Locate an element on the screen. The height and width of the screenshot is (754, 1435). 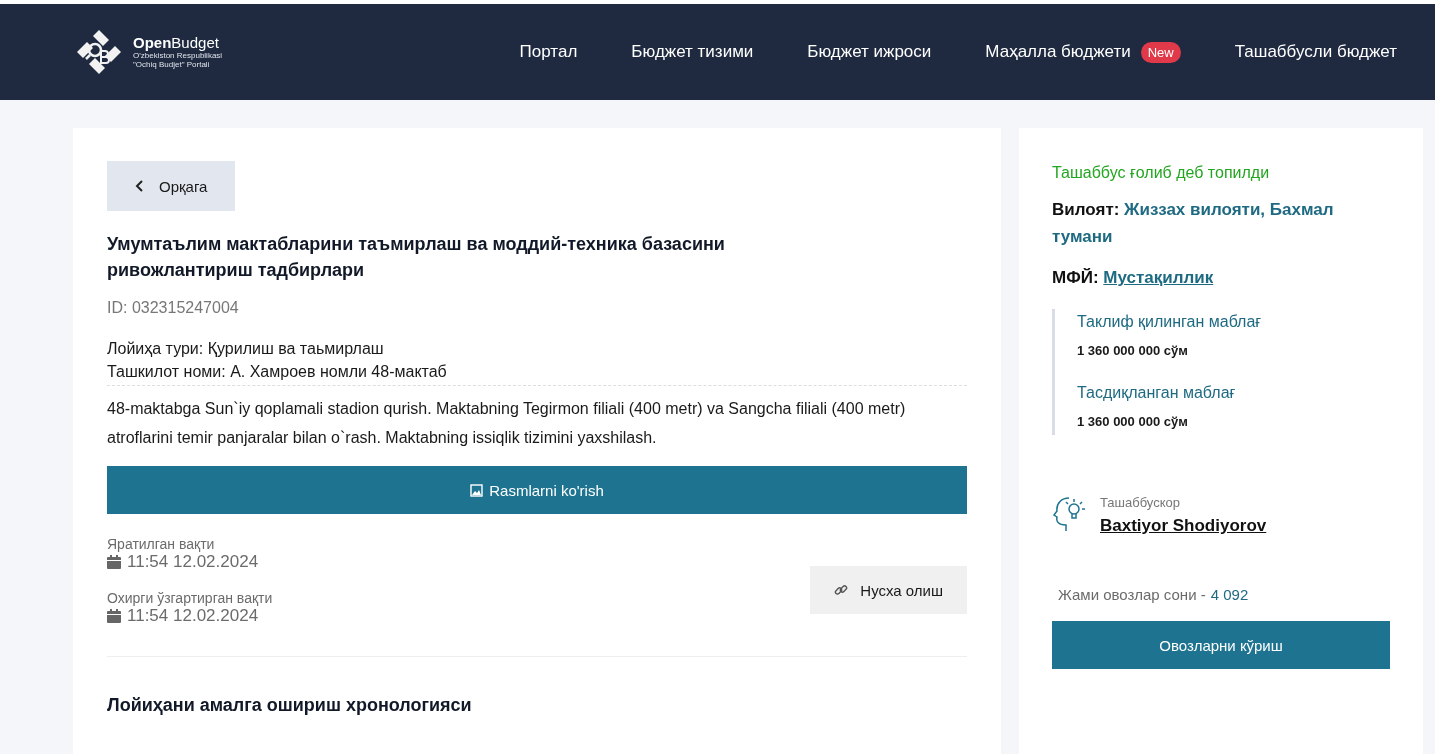
new-badge: New is located at coordinates (1160, 52).